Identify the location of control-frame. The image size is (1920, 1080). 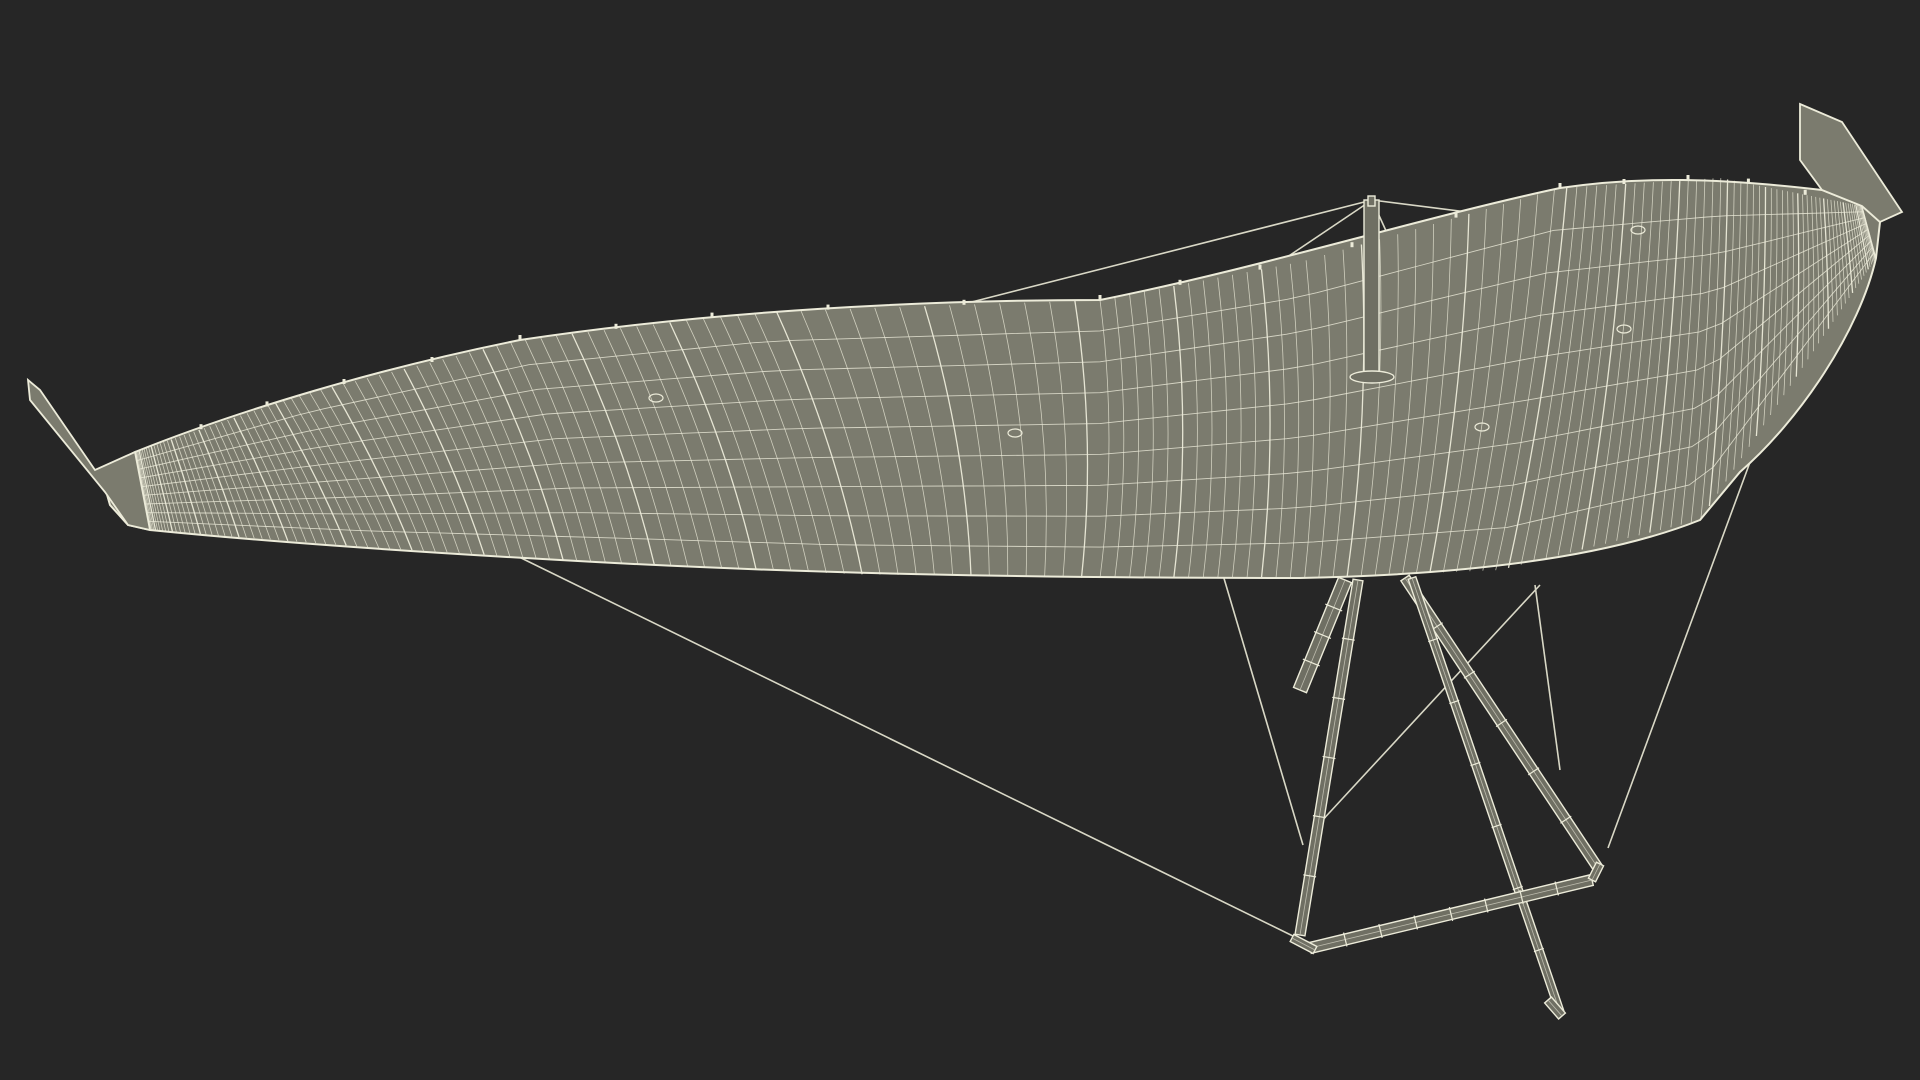
(1447, 797).